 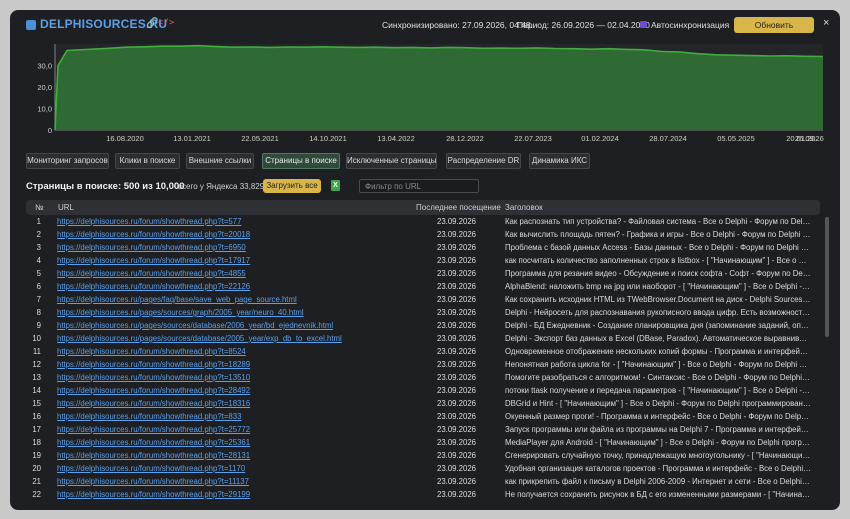 What do you see at coordinates (458, 25) in the screenshot?
I see `sync-status: Синхронизировано: 27.09.2026, 04:48.` at bounding box center [458, 25].